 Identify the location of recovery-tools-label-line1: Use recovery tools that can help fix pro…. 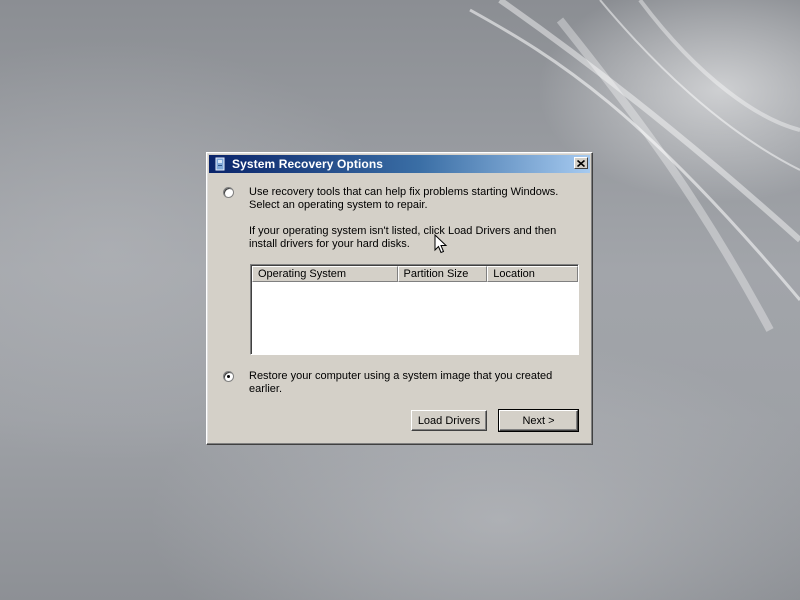
(404, 192).